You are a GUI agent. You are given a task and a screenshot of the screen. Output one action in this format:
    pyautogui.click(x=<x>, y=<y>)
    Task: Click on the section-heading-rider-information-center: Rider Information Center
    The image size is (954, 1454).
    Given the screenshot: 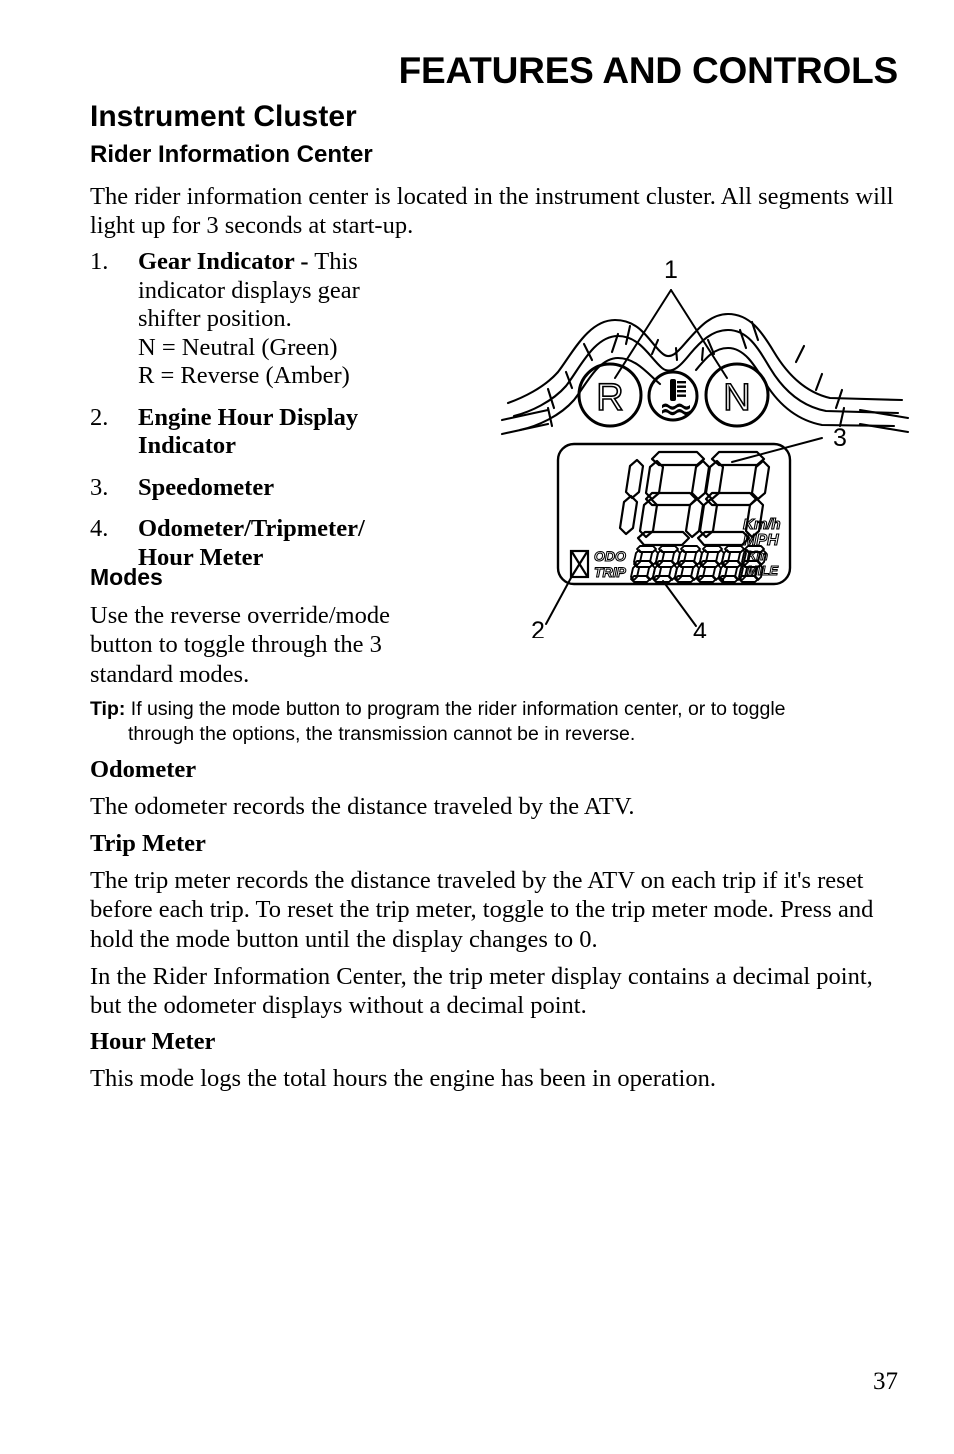 What is the action you would take?
    pyautogui.click(x=231, y=154)
    